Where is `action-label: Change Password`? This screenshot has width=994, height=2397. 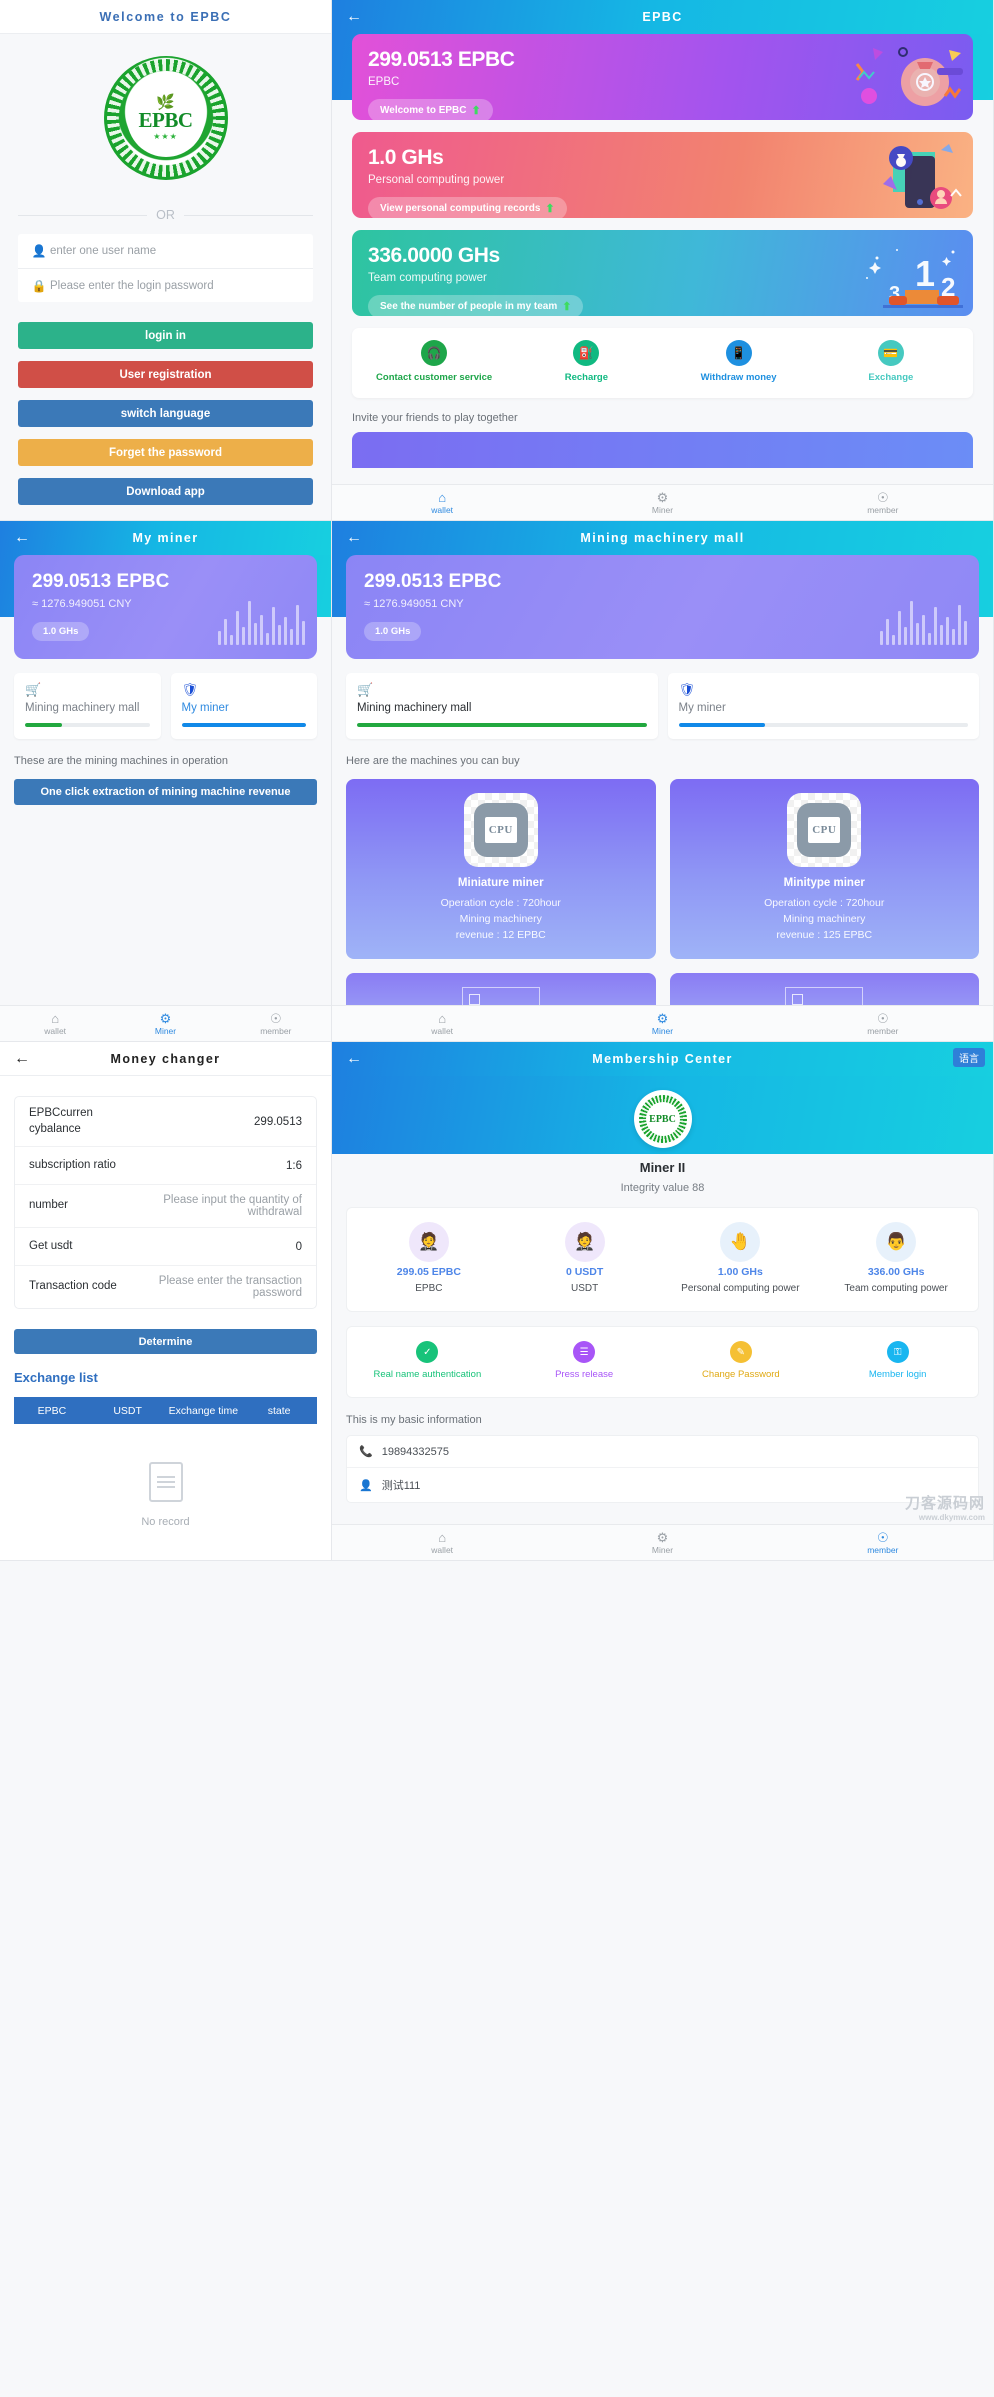 action-label: Change Password is located at coordinates (741, 1374).